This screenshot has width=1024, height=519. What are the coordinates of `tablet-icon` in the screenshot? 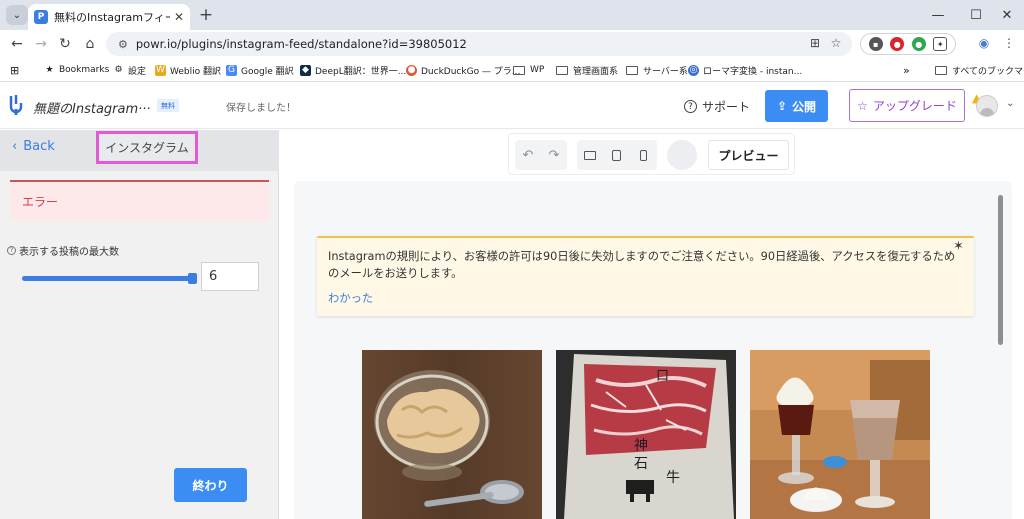 It's located at (617, 155).